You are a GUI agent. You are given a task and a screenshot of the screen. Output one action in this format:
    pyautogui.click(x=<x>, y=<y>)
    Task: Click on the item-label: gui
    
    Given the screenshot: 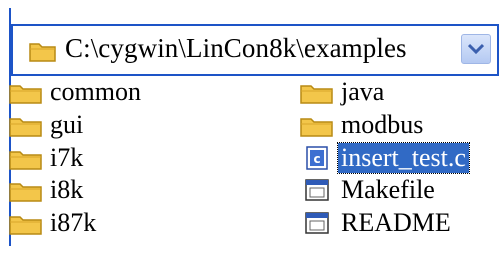 What is the action you would take?
    pyautogui.click(x=67, y=124)
    